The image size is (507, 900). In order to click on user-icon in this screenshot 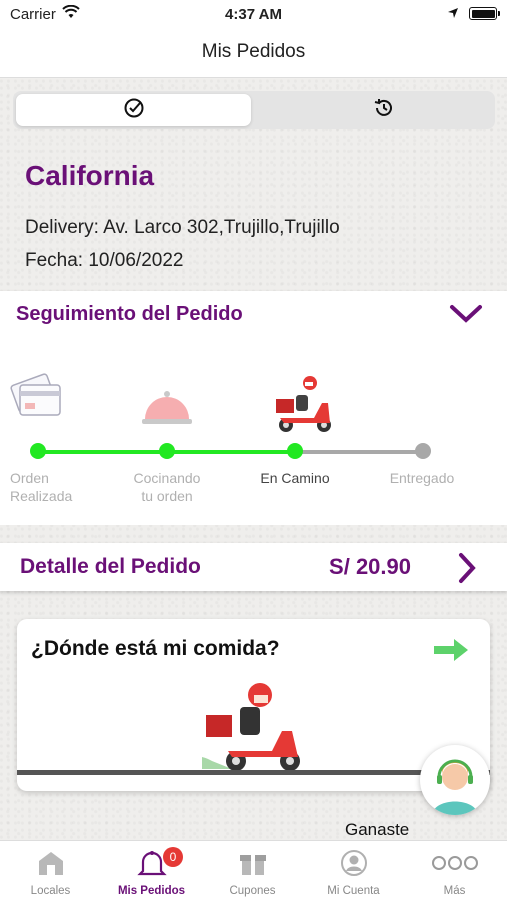, I will do `click(353, 863)`.